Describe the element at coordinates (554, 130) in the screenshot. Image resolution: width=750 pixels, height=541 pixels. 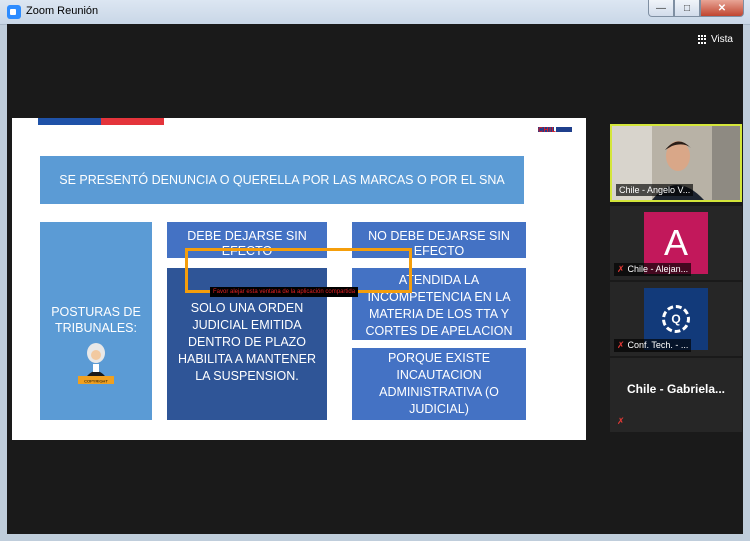
I see `chile-logo: CHILE` at that location.